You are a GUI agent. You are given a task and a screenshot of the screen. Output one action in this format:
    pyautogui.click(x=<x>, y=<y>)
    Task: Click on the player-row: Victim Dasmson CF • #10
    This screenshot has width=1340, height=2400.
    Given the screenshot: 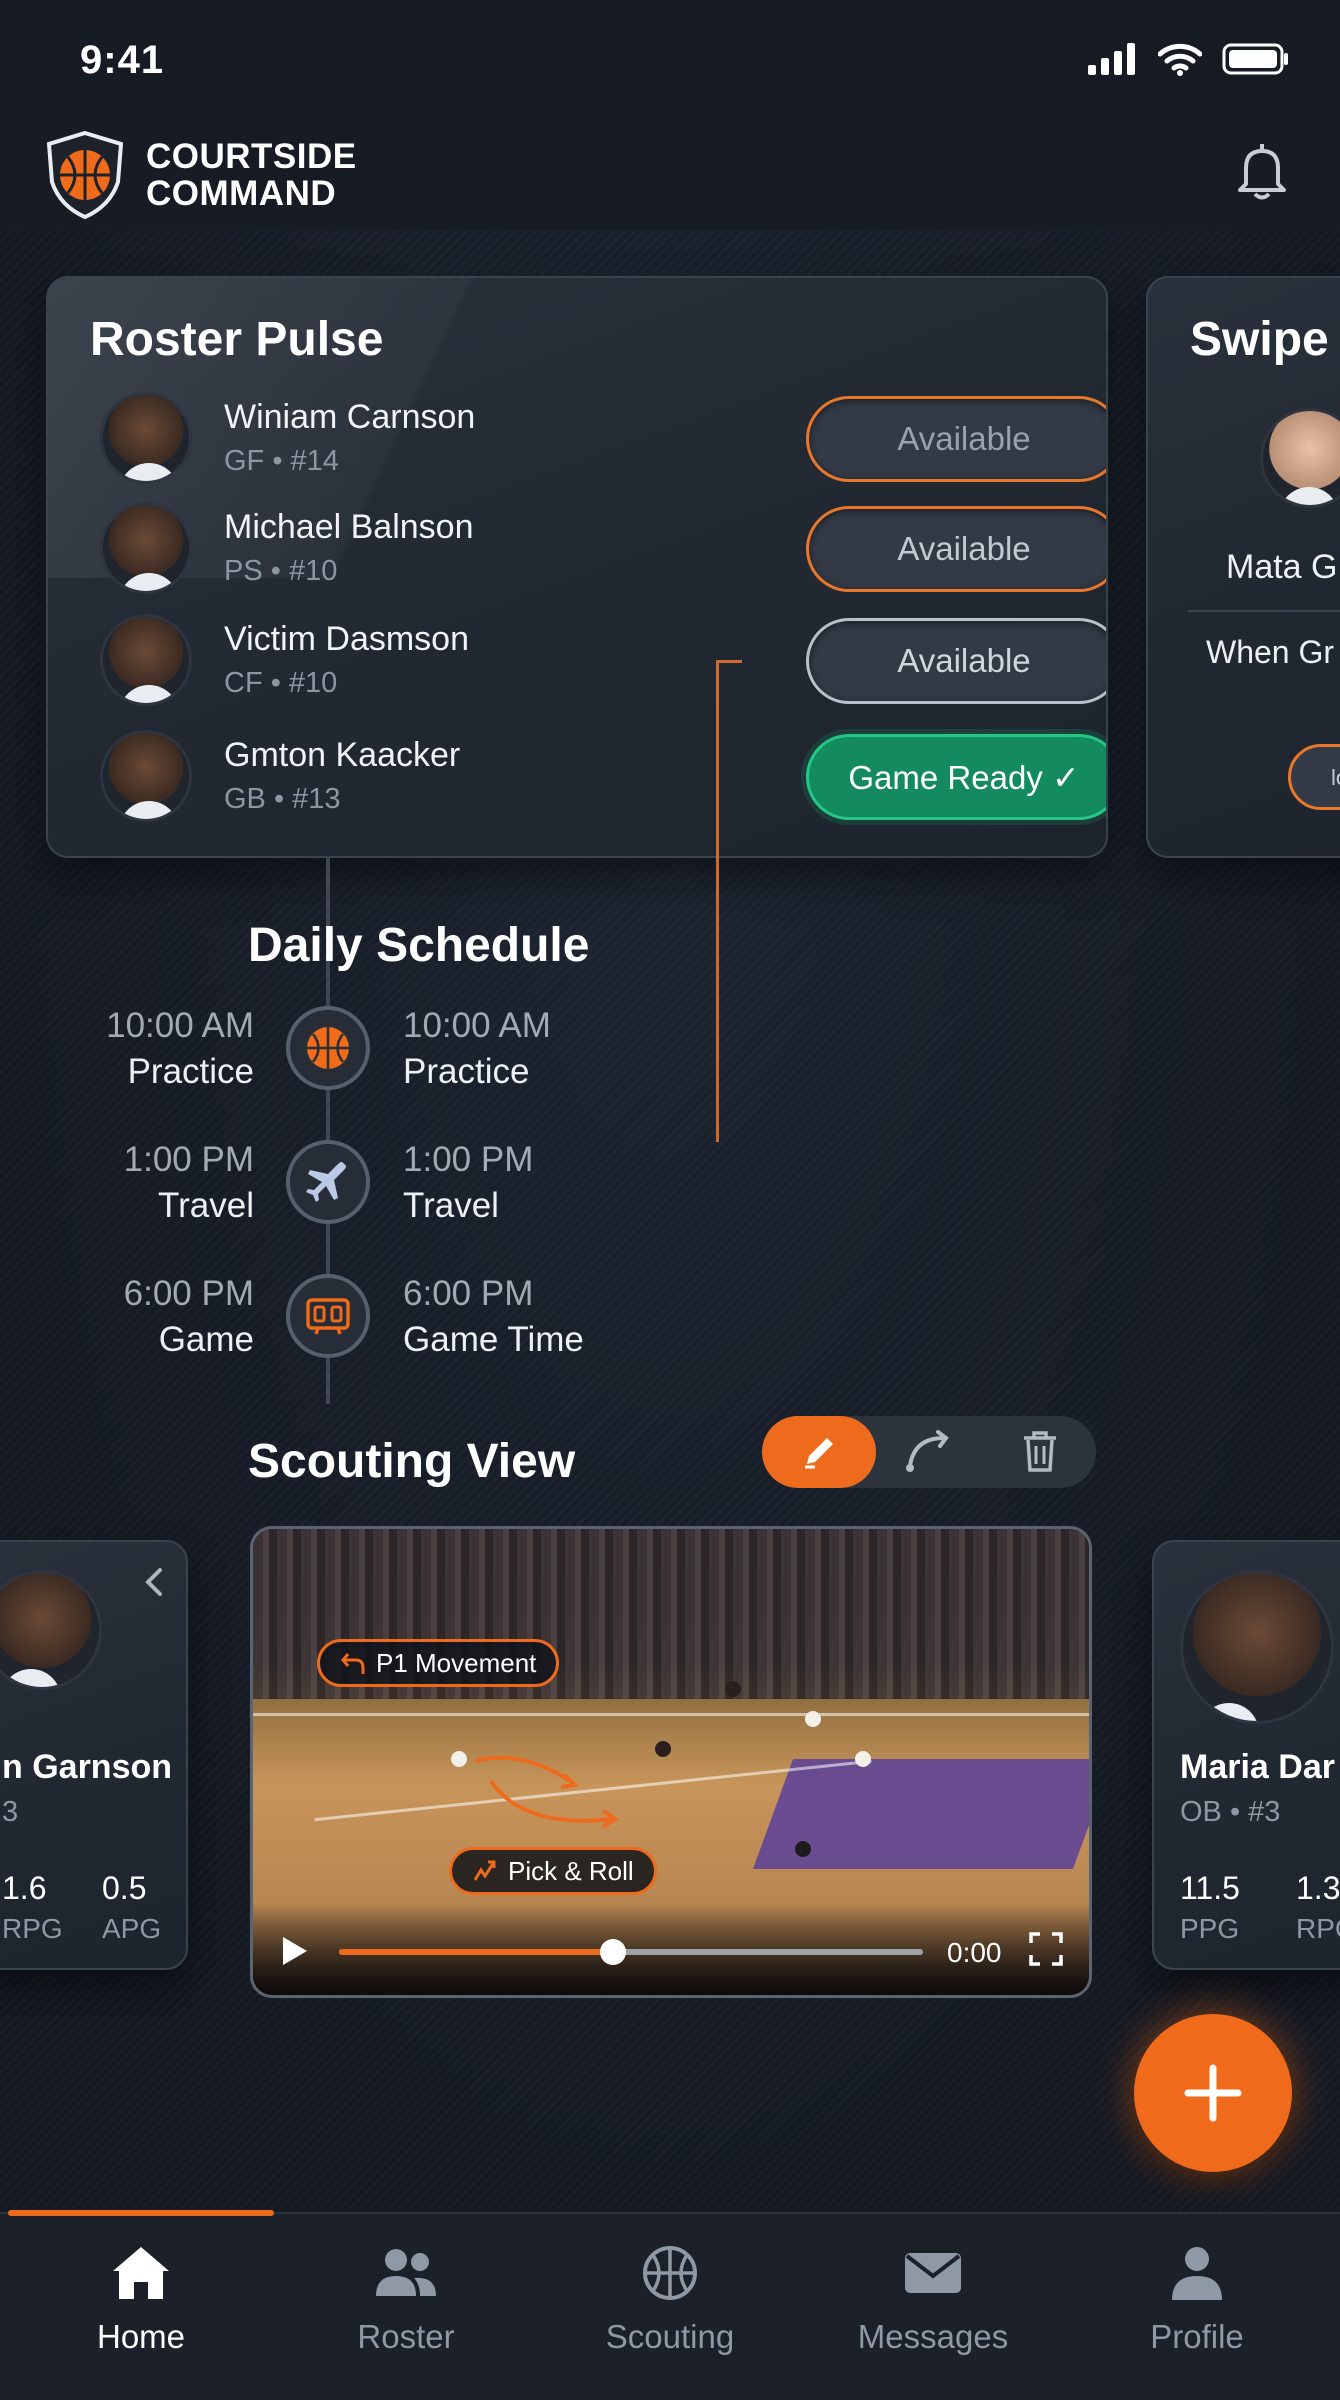 What is the action you would take?
    pyautogui.click(x=284, y=660)
    